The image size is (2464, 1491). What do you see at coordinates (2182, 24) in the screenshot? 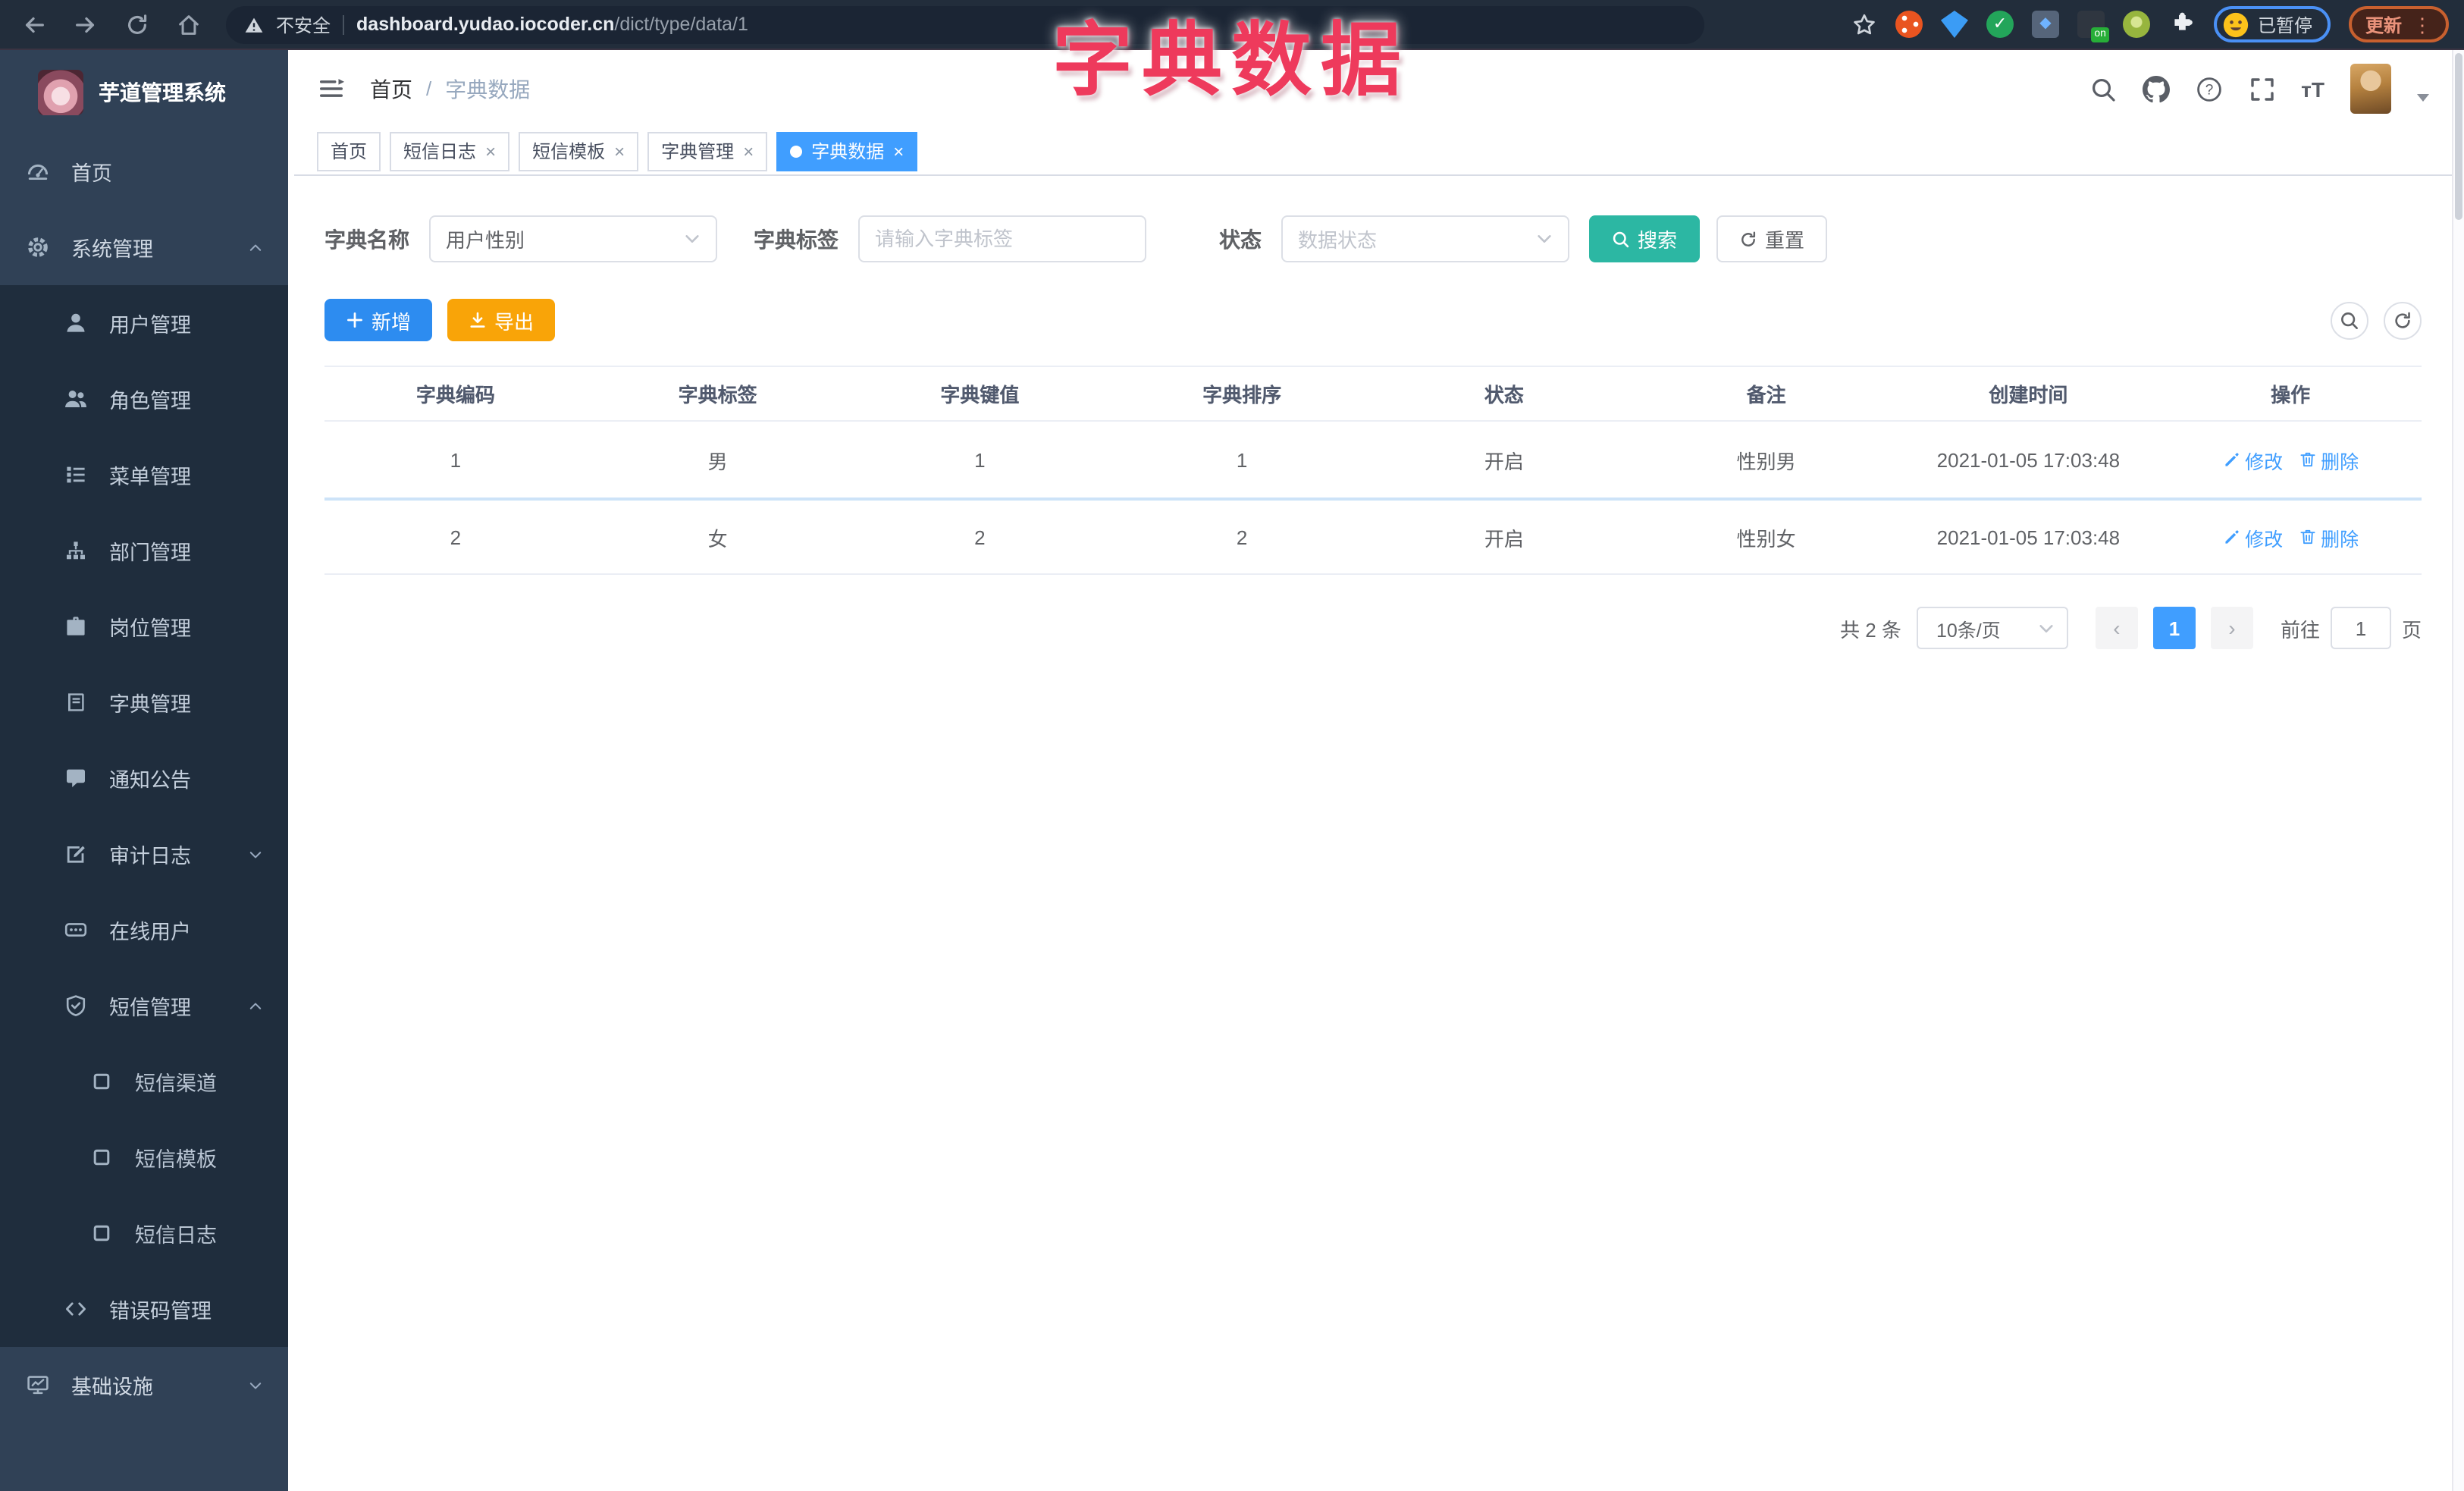
I see `extensions-puzzle-icon` at bounding box center [2182, 24].